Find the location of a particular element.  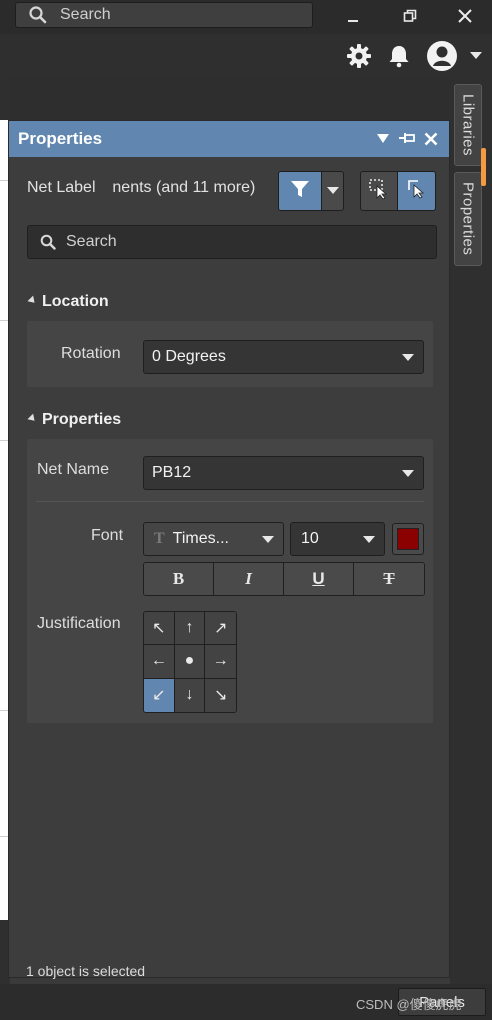

arrow-down-left-icon: ↙ is located at coordinates (159, 696).